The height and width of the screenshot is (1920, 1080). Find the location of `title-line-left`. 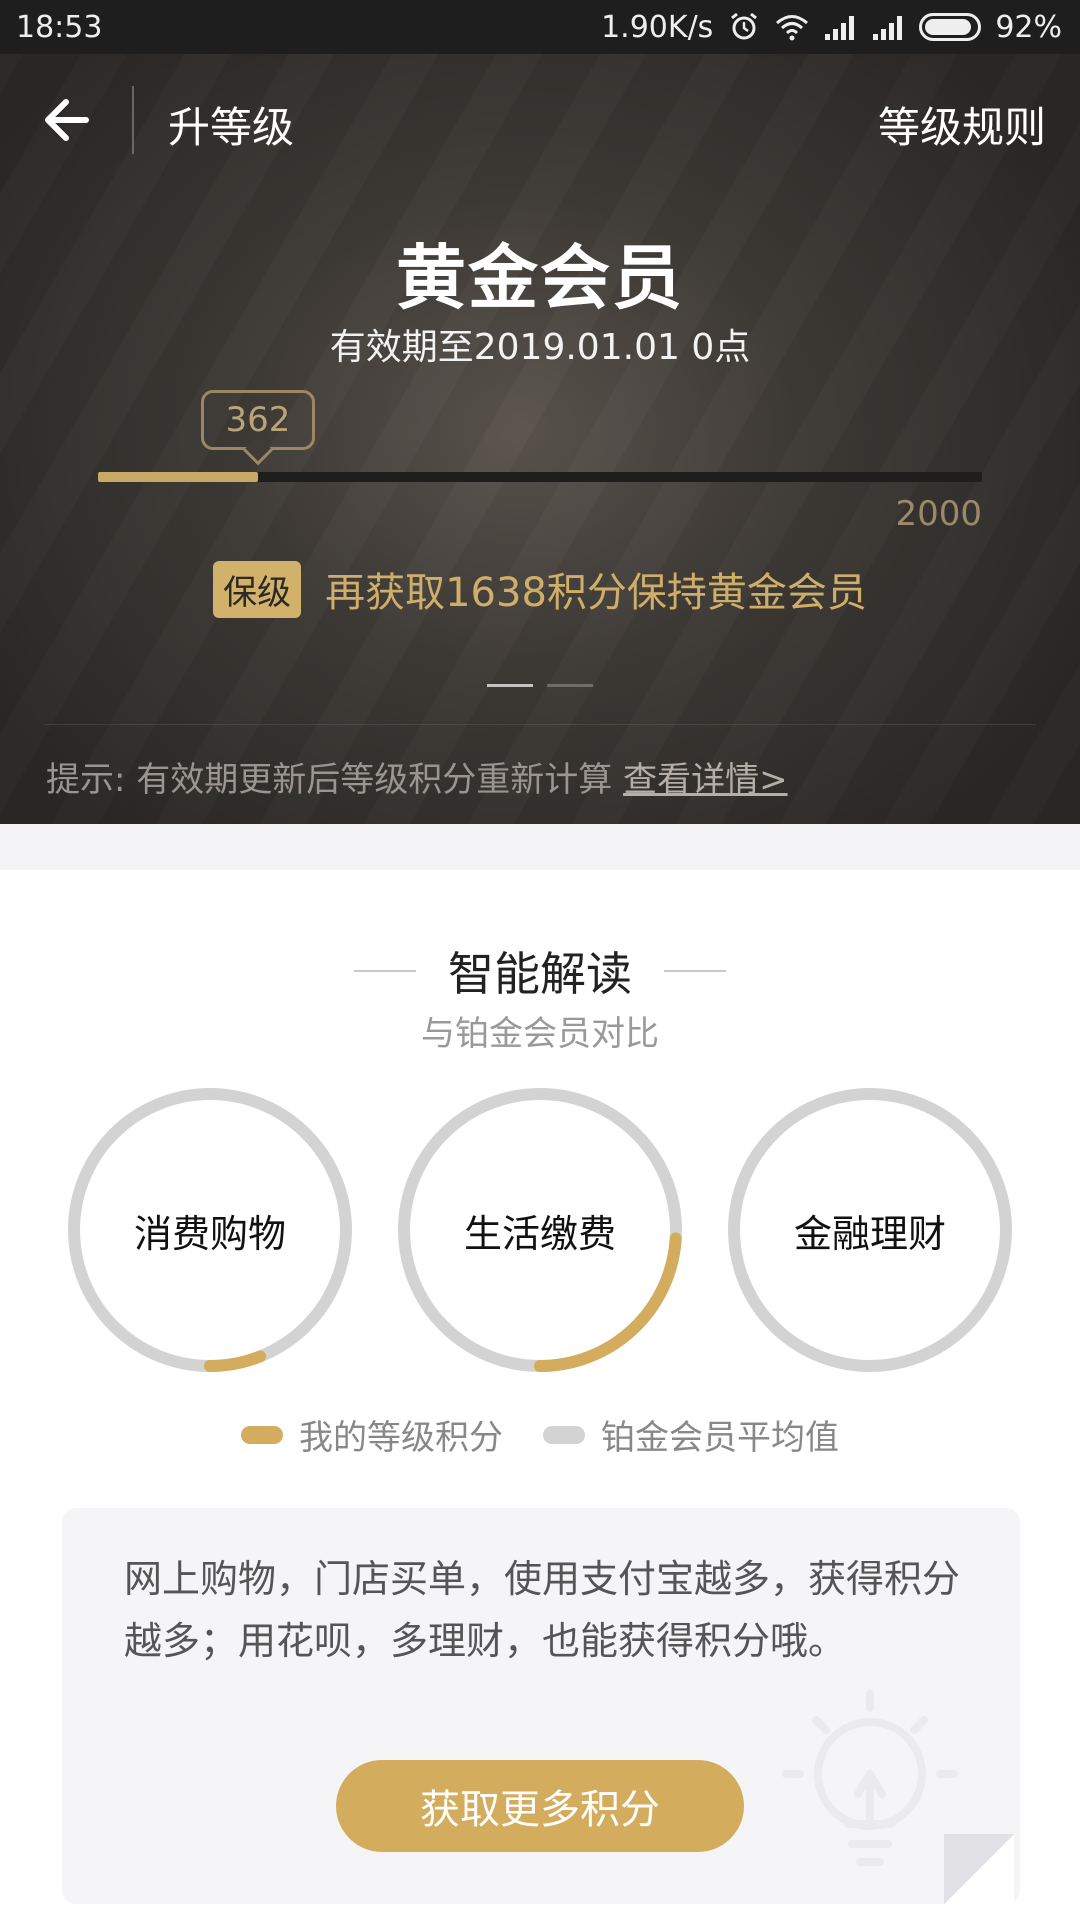

title-line-left is located at coordinates (385, 971).